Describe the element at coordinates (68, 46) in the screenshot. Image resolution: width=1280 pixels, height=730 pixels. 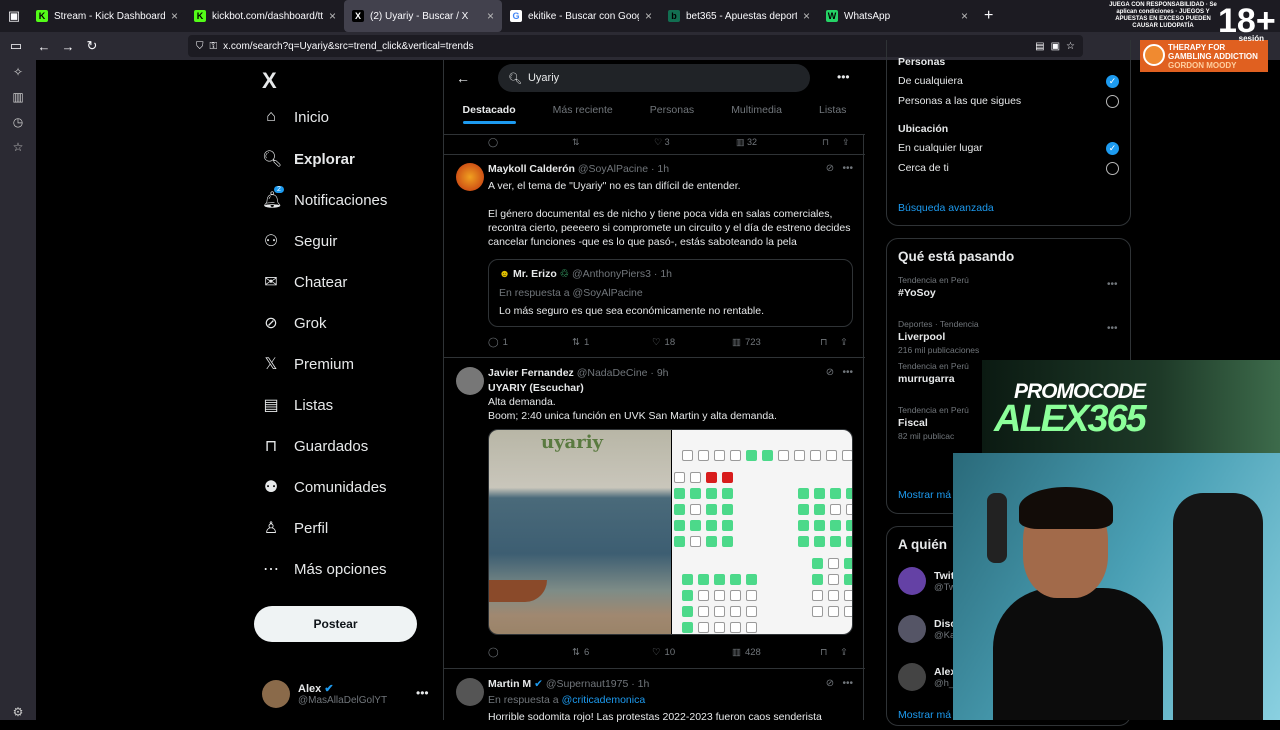
I see `forward-icon: →` at that location.